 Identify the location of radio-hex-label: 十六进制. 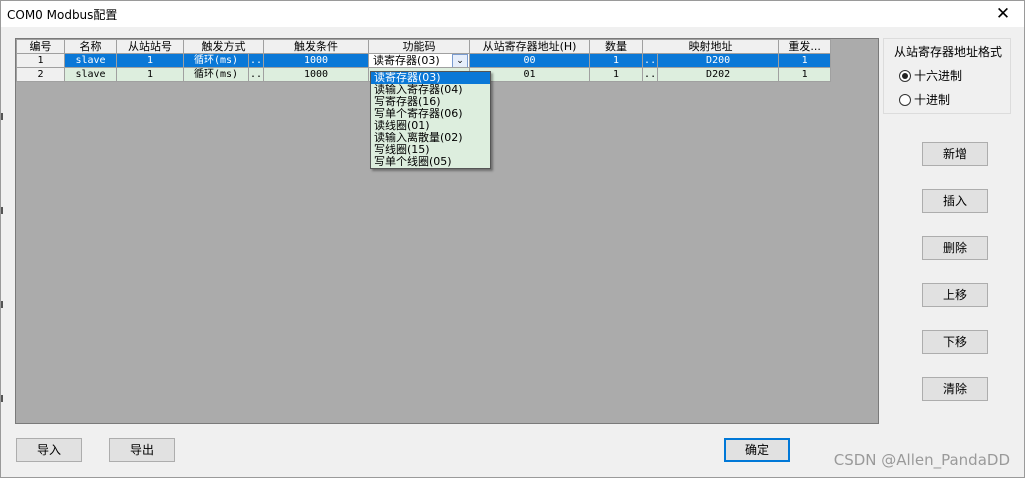
(938, 76).